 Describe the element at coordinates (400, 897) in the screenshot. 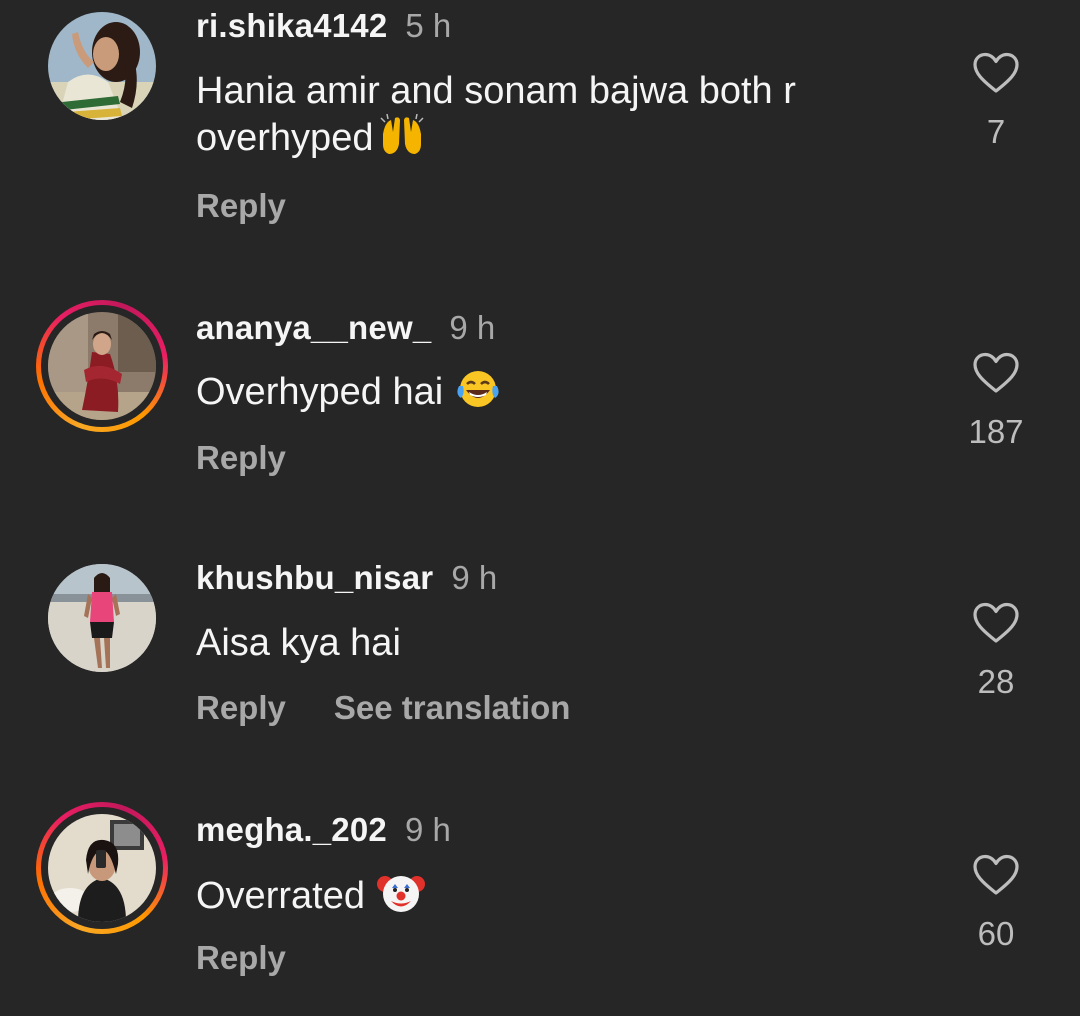

I see `clown-face-icon` at that location.